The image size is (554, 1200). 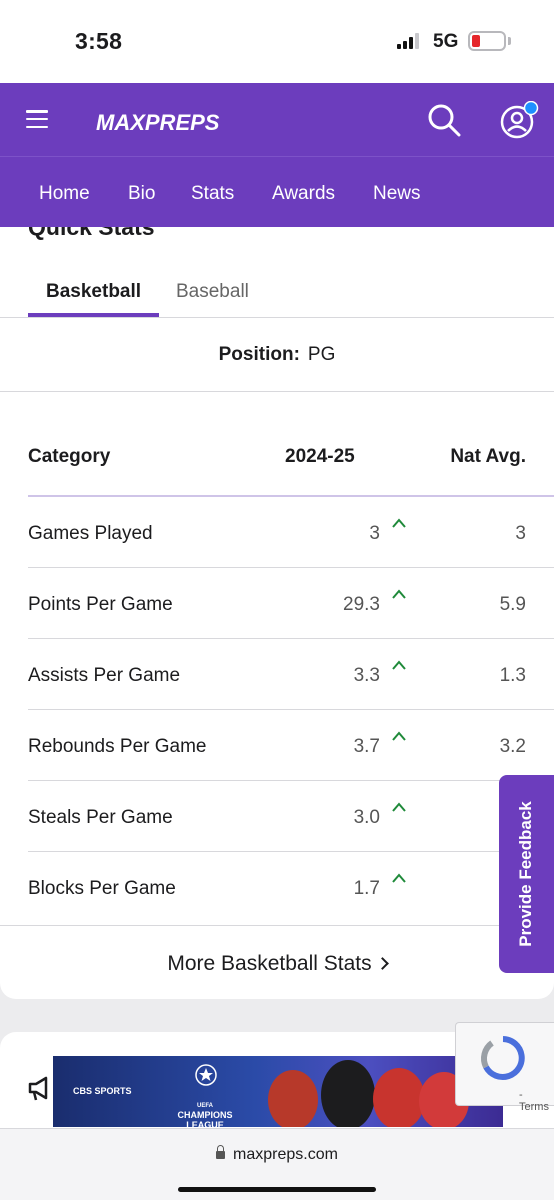 What do you see at coordinates (93, 292) in the screenshot?
I see `tab-basketball: Basketball` at bounding box center [93, 292].